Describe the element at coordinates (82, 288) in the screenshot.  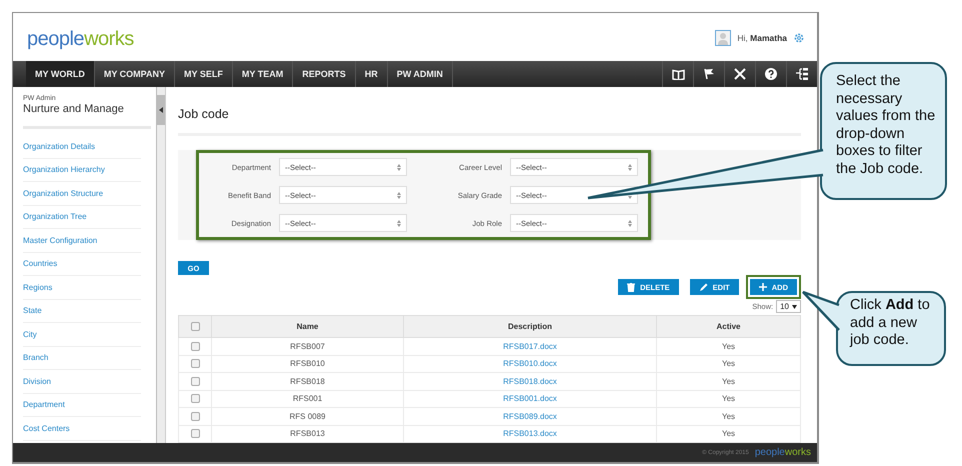
I see `sidebar-link: Regions` at that location.